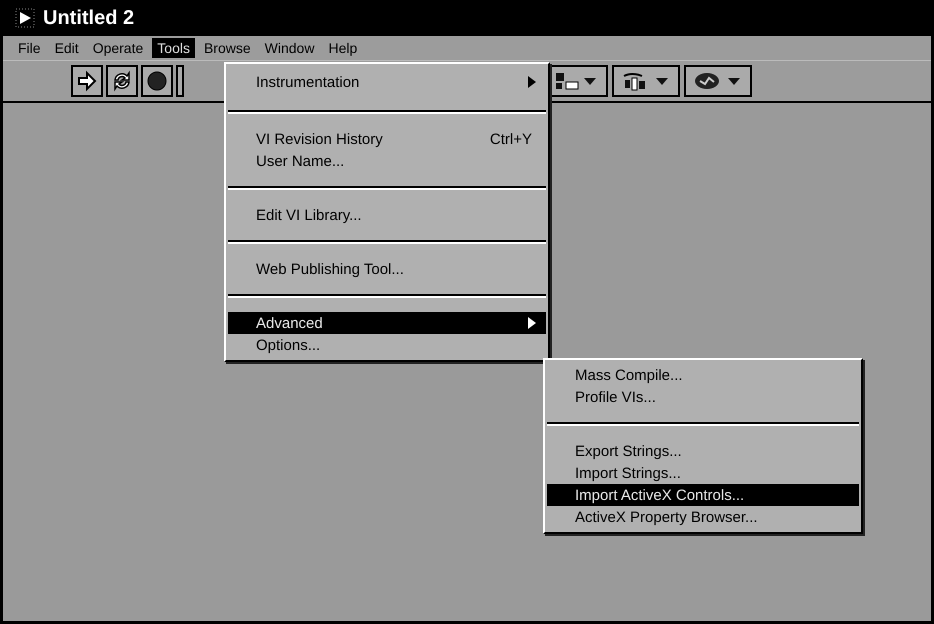 The height and width of the screenshot is (624, 934). Describe the element at coordinates (88, 18) in the screenshot. I see `window-title: Untitled 2` at that location.